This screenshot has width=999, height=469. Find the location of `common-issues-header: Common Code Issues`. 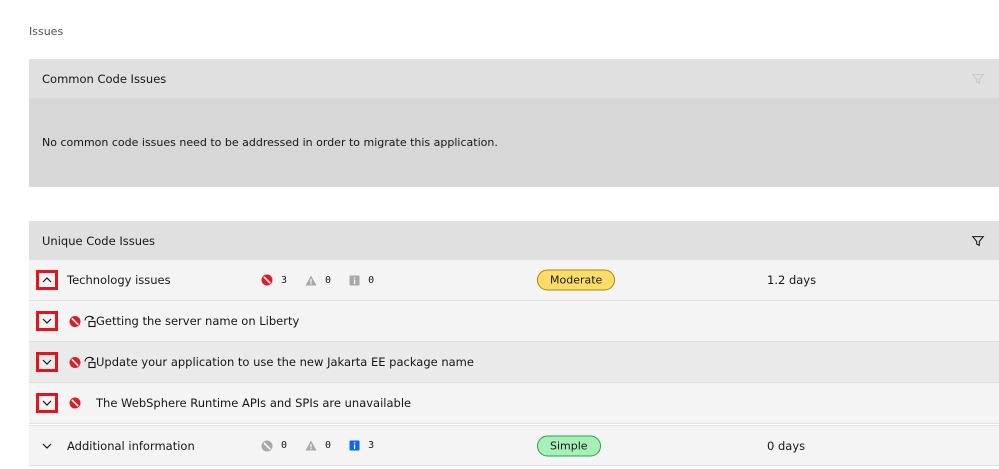

common-issues-header: Common Code Issues is located at coordinates (514, 78).